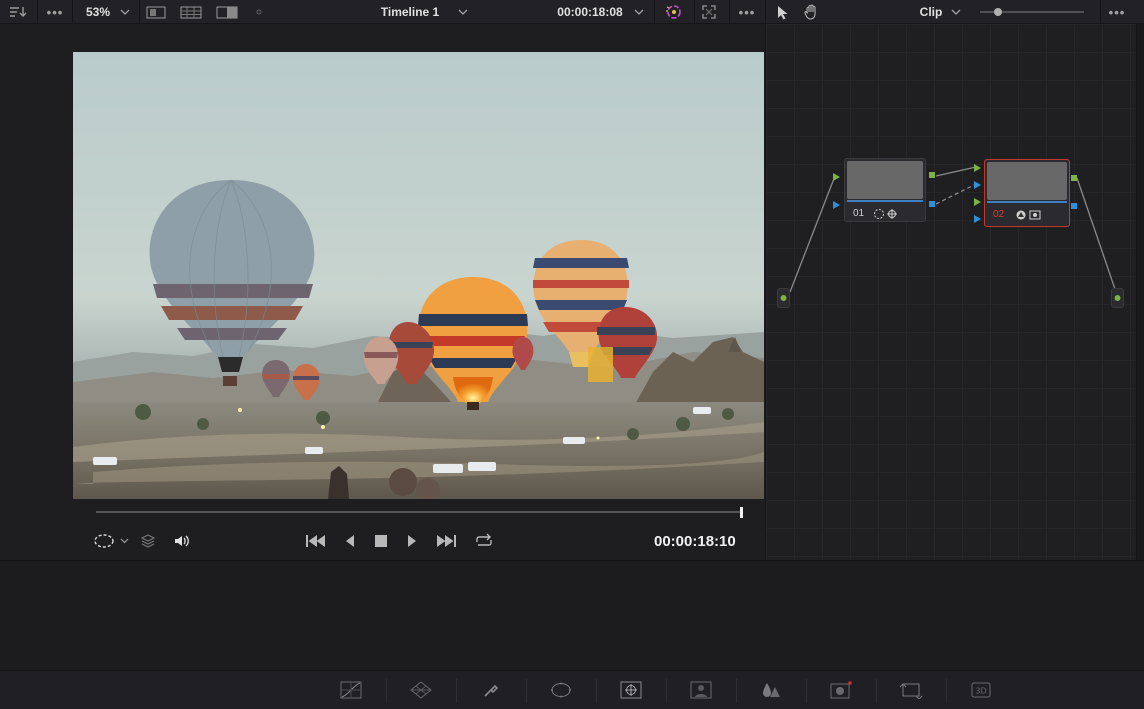  I want to click on chevron-down-icon, so click(125, 12).